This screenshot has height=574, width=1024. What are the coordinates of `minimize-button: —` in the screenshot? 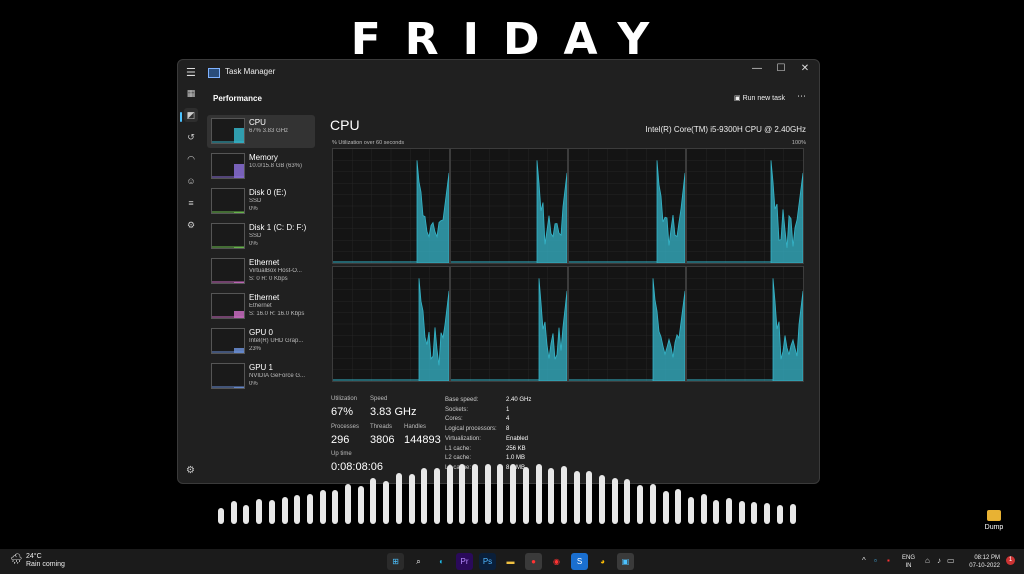 It's located at (757, 68).